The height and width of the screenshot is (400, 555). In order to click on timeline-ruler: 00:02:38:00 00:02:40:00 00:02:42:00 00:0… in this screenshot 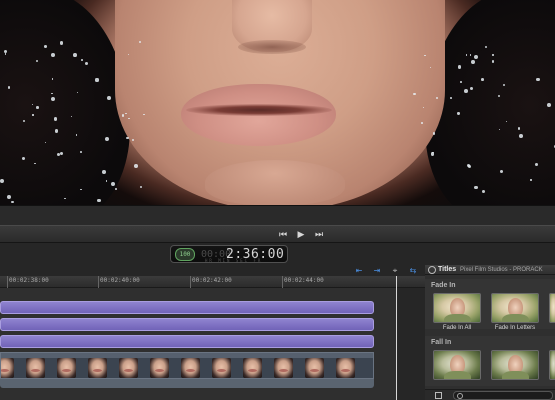, I will do `click(212, 282)`.